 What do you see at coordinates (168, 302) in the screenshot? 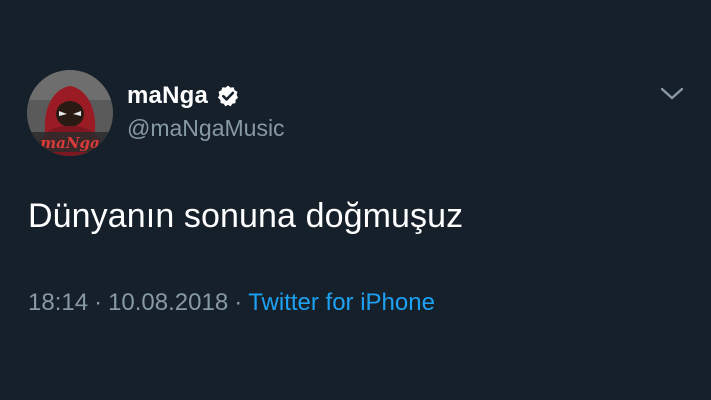
I see `tweet-date: 10.08.2018` at bounding box center [168, 302].